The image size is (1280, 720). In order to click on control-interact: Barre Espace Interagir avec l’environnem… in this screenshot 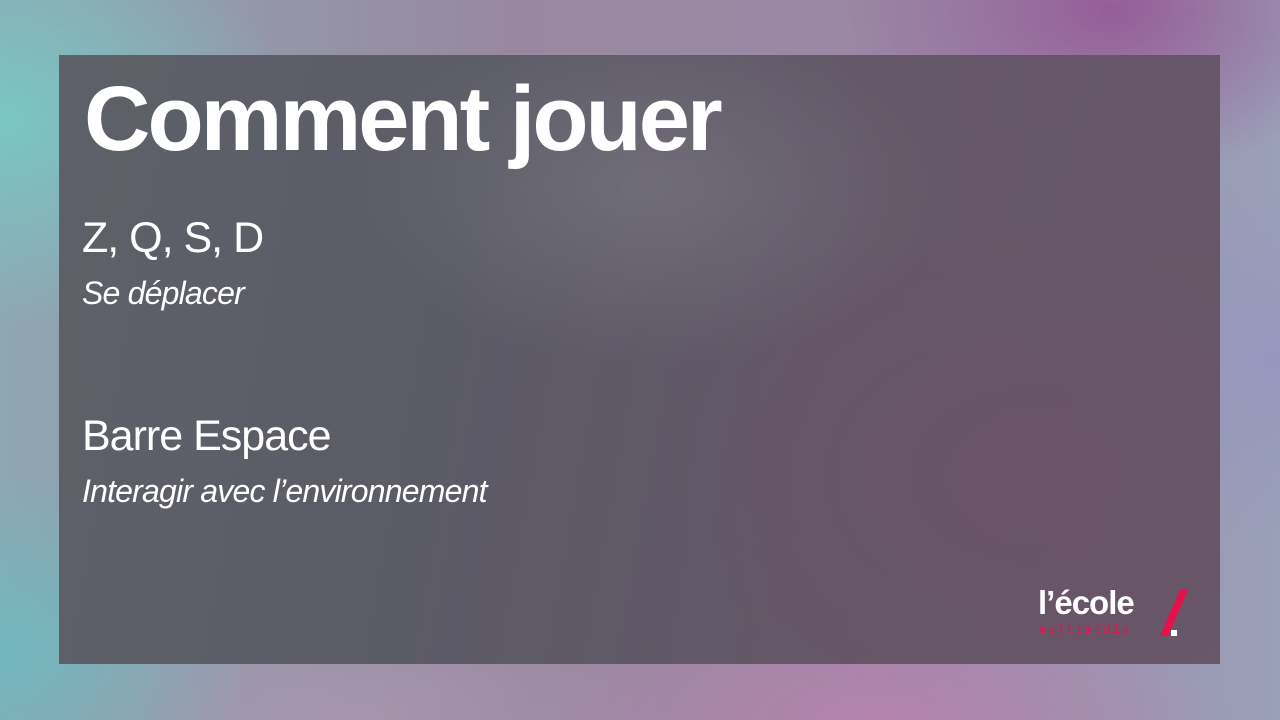, I will do `click(284, 460)`.